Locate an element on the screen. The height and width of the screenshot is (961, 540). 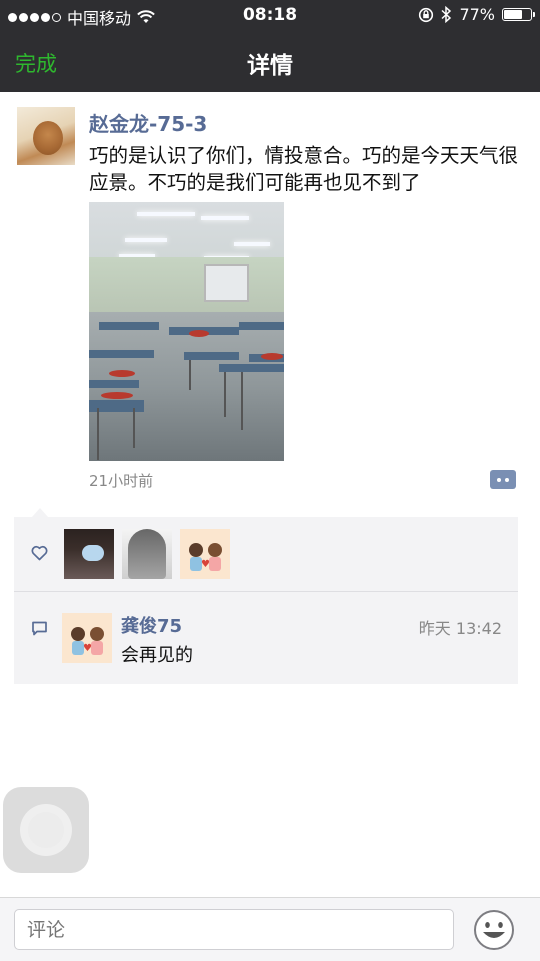
commenter-avatar: ♥ is located at coordinates (87, 638).